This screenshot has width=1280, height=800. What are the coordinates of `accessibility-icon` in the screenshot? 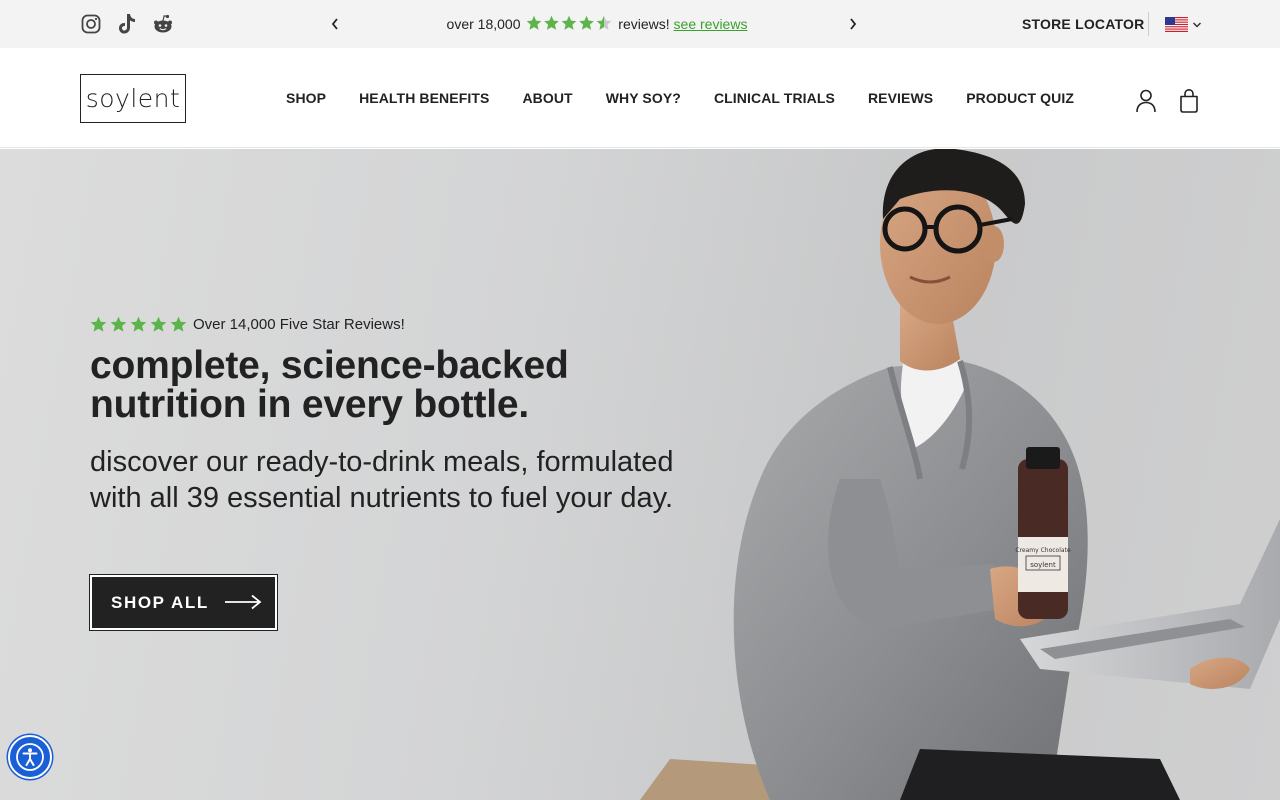 It's located at (30, 757).